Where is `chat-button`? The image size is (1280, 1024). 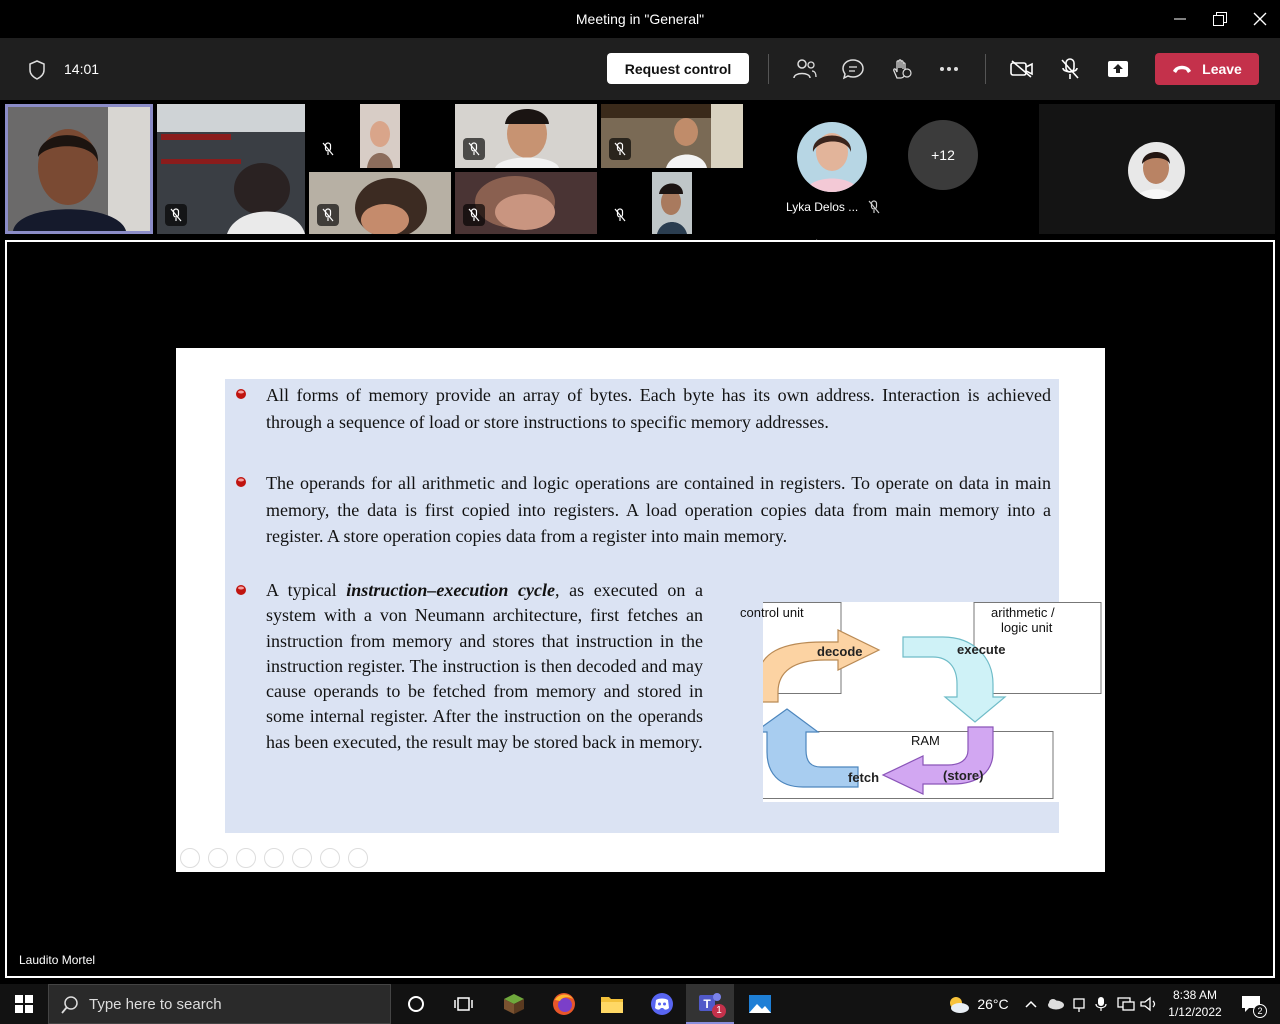 chat-button is located at coordinates (853, 69).